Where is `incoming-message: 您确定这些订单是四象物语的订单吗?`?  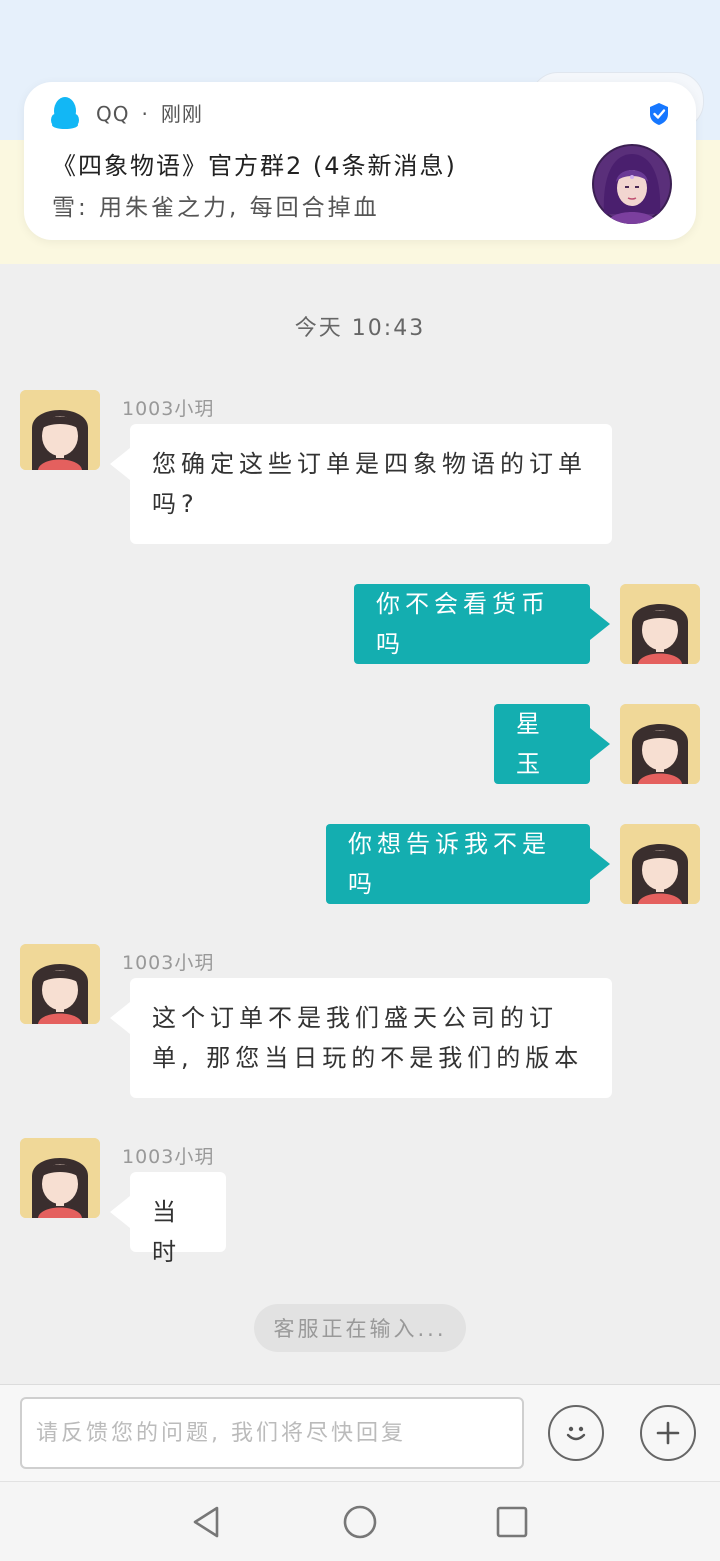 incoming-message: 您确定这些订单是四象物语的订单吗? is located at coordinates (361, 484).